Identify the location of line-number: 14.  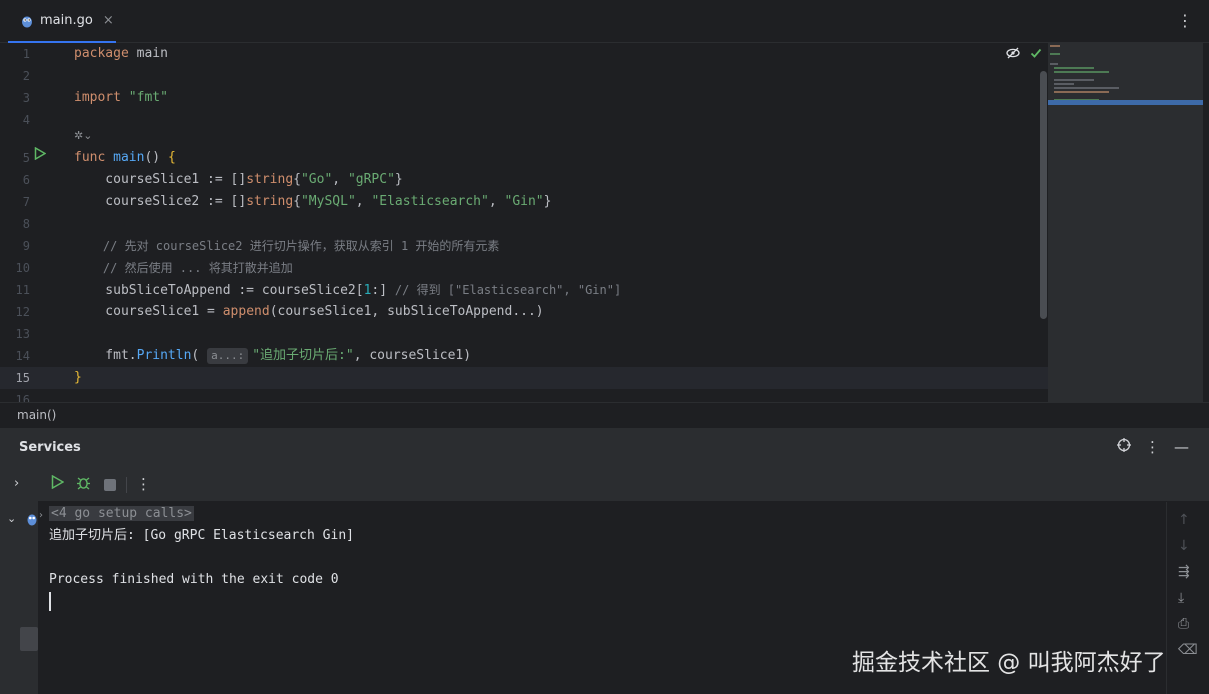
(22, 356).